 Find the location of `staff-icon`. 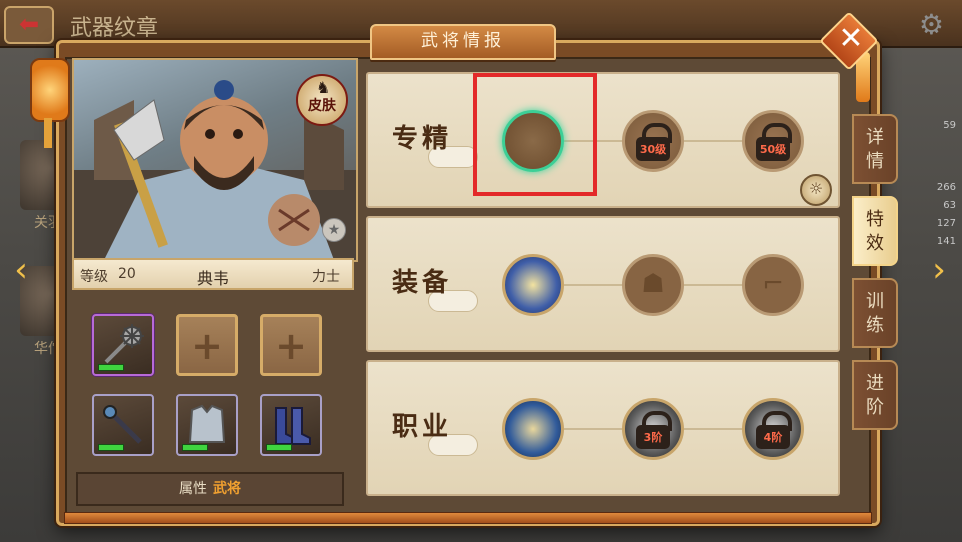

staff-icon is located at coordinates (122, 424).